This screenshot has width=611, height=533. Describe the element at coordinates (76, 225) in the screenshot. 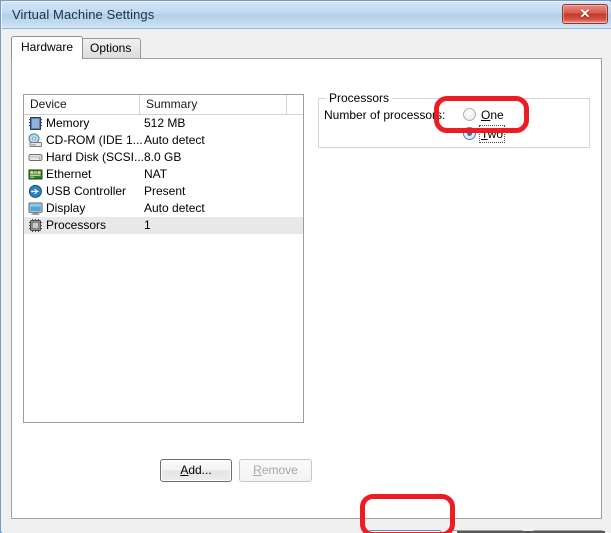

I see `device-name: Processors` at that location.